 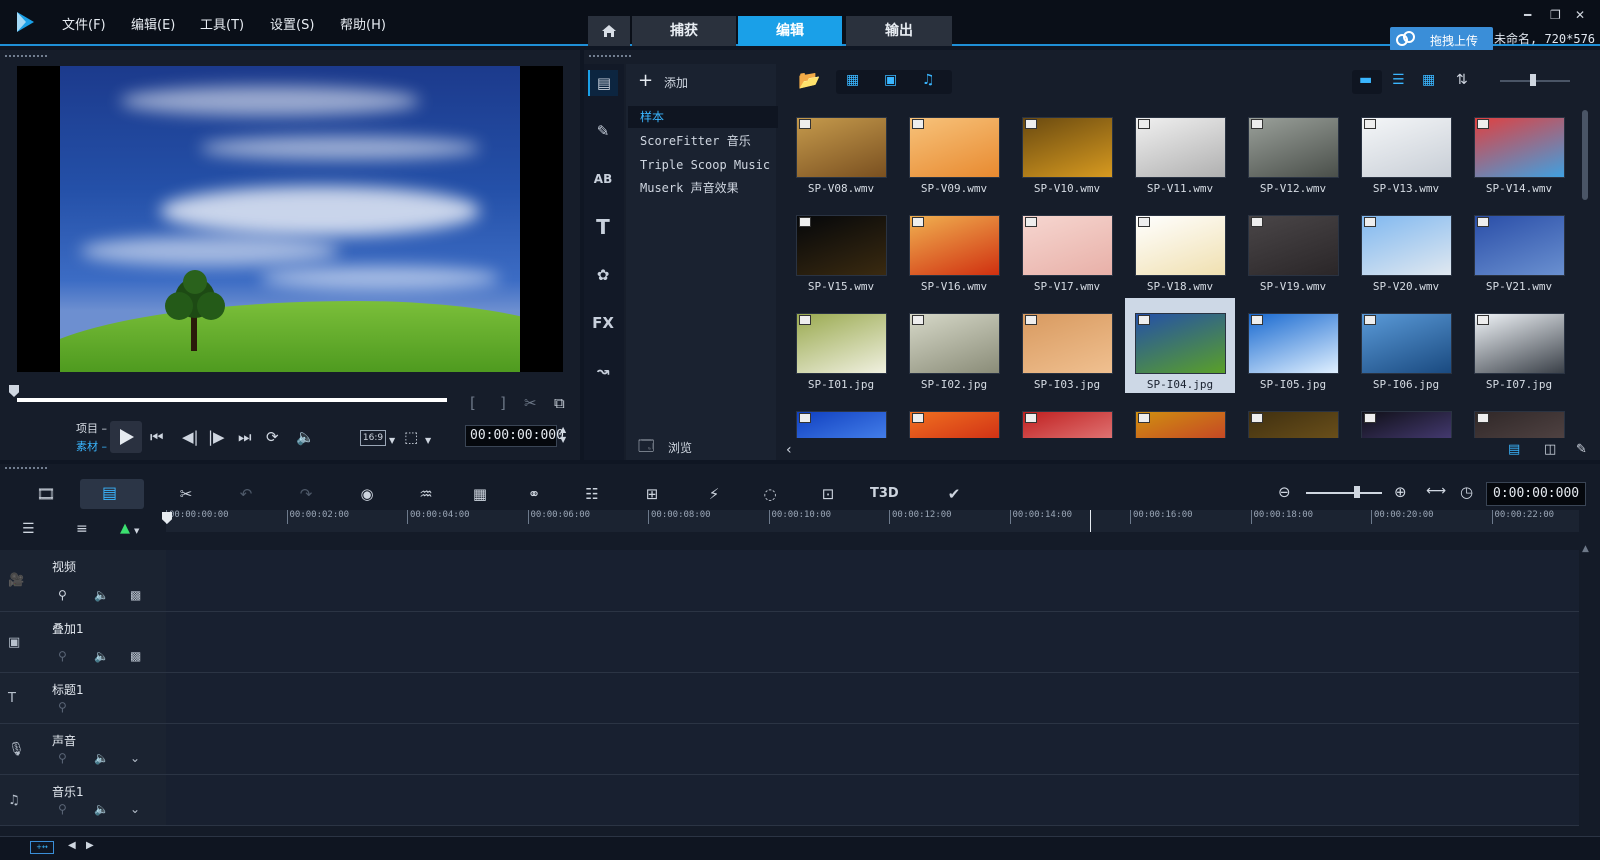 What do you see at coordinates (954, 149) in the screenshot?
I see `media-thumbnail: SP-V09.wmv` at bounding box center [954, 149].